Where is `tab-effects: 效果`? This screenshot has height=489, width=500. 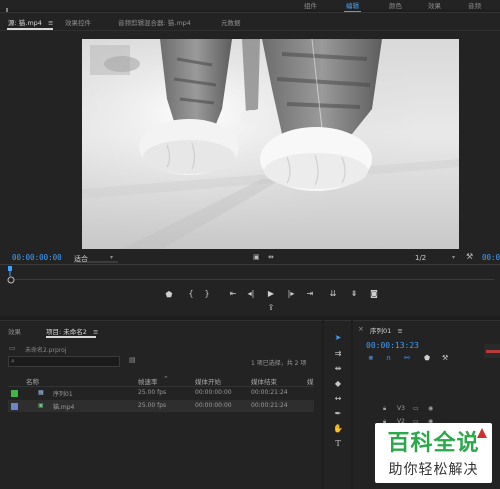 tab-effects: 效果 is located at coordinates (14, 331).